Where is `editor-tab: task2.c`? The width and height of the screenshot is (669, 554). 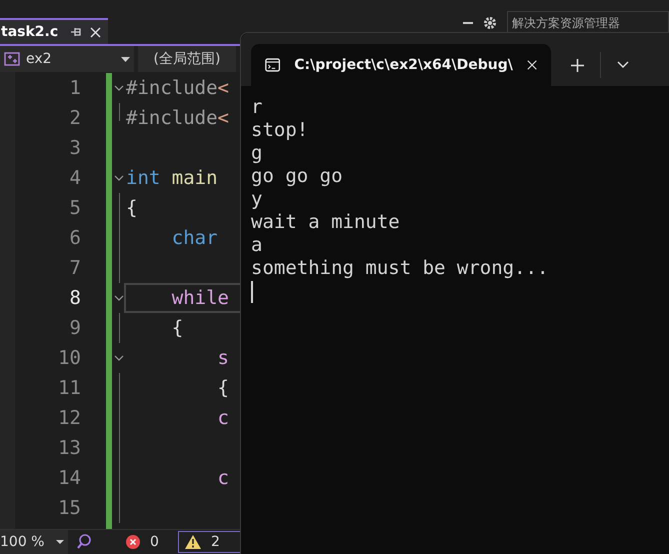
editor-tab: task2.c is located at coordinates (54, 31).